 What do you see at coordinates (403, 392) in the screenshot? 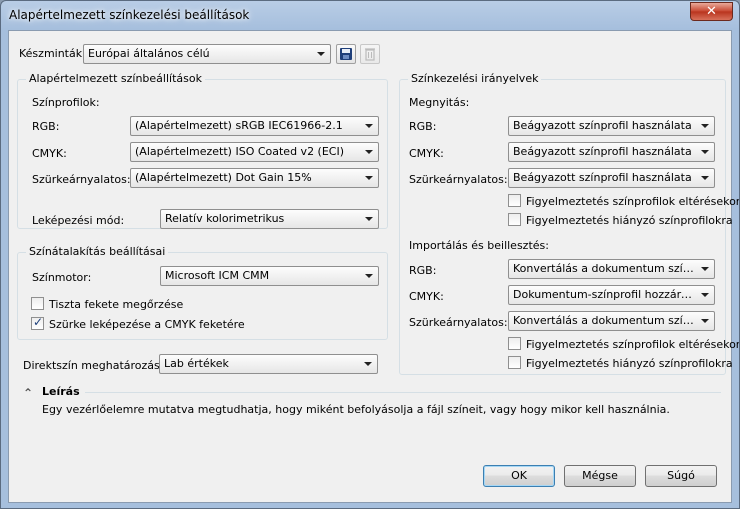
I see `description-divider` at bounding box center [403, 392].